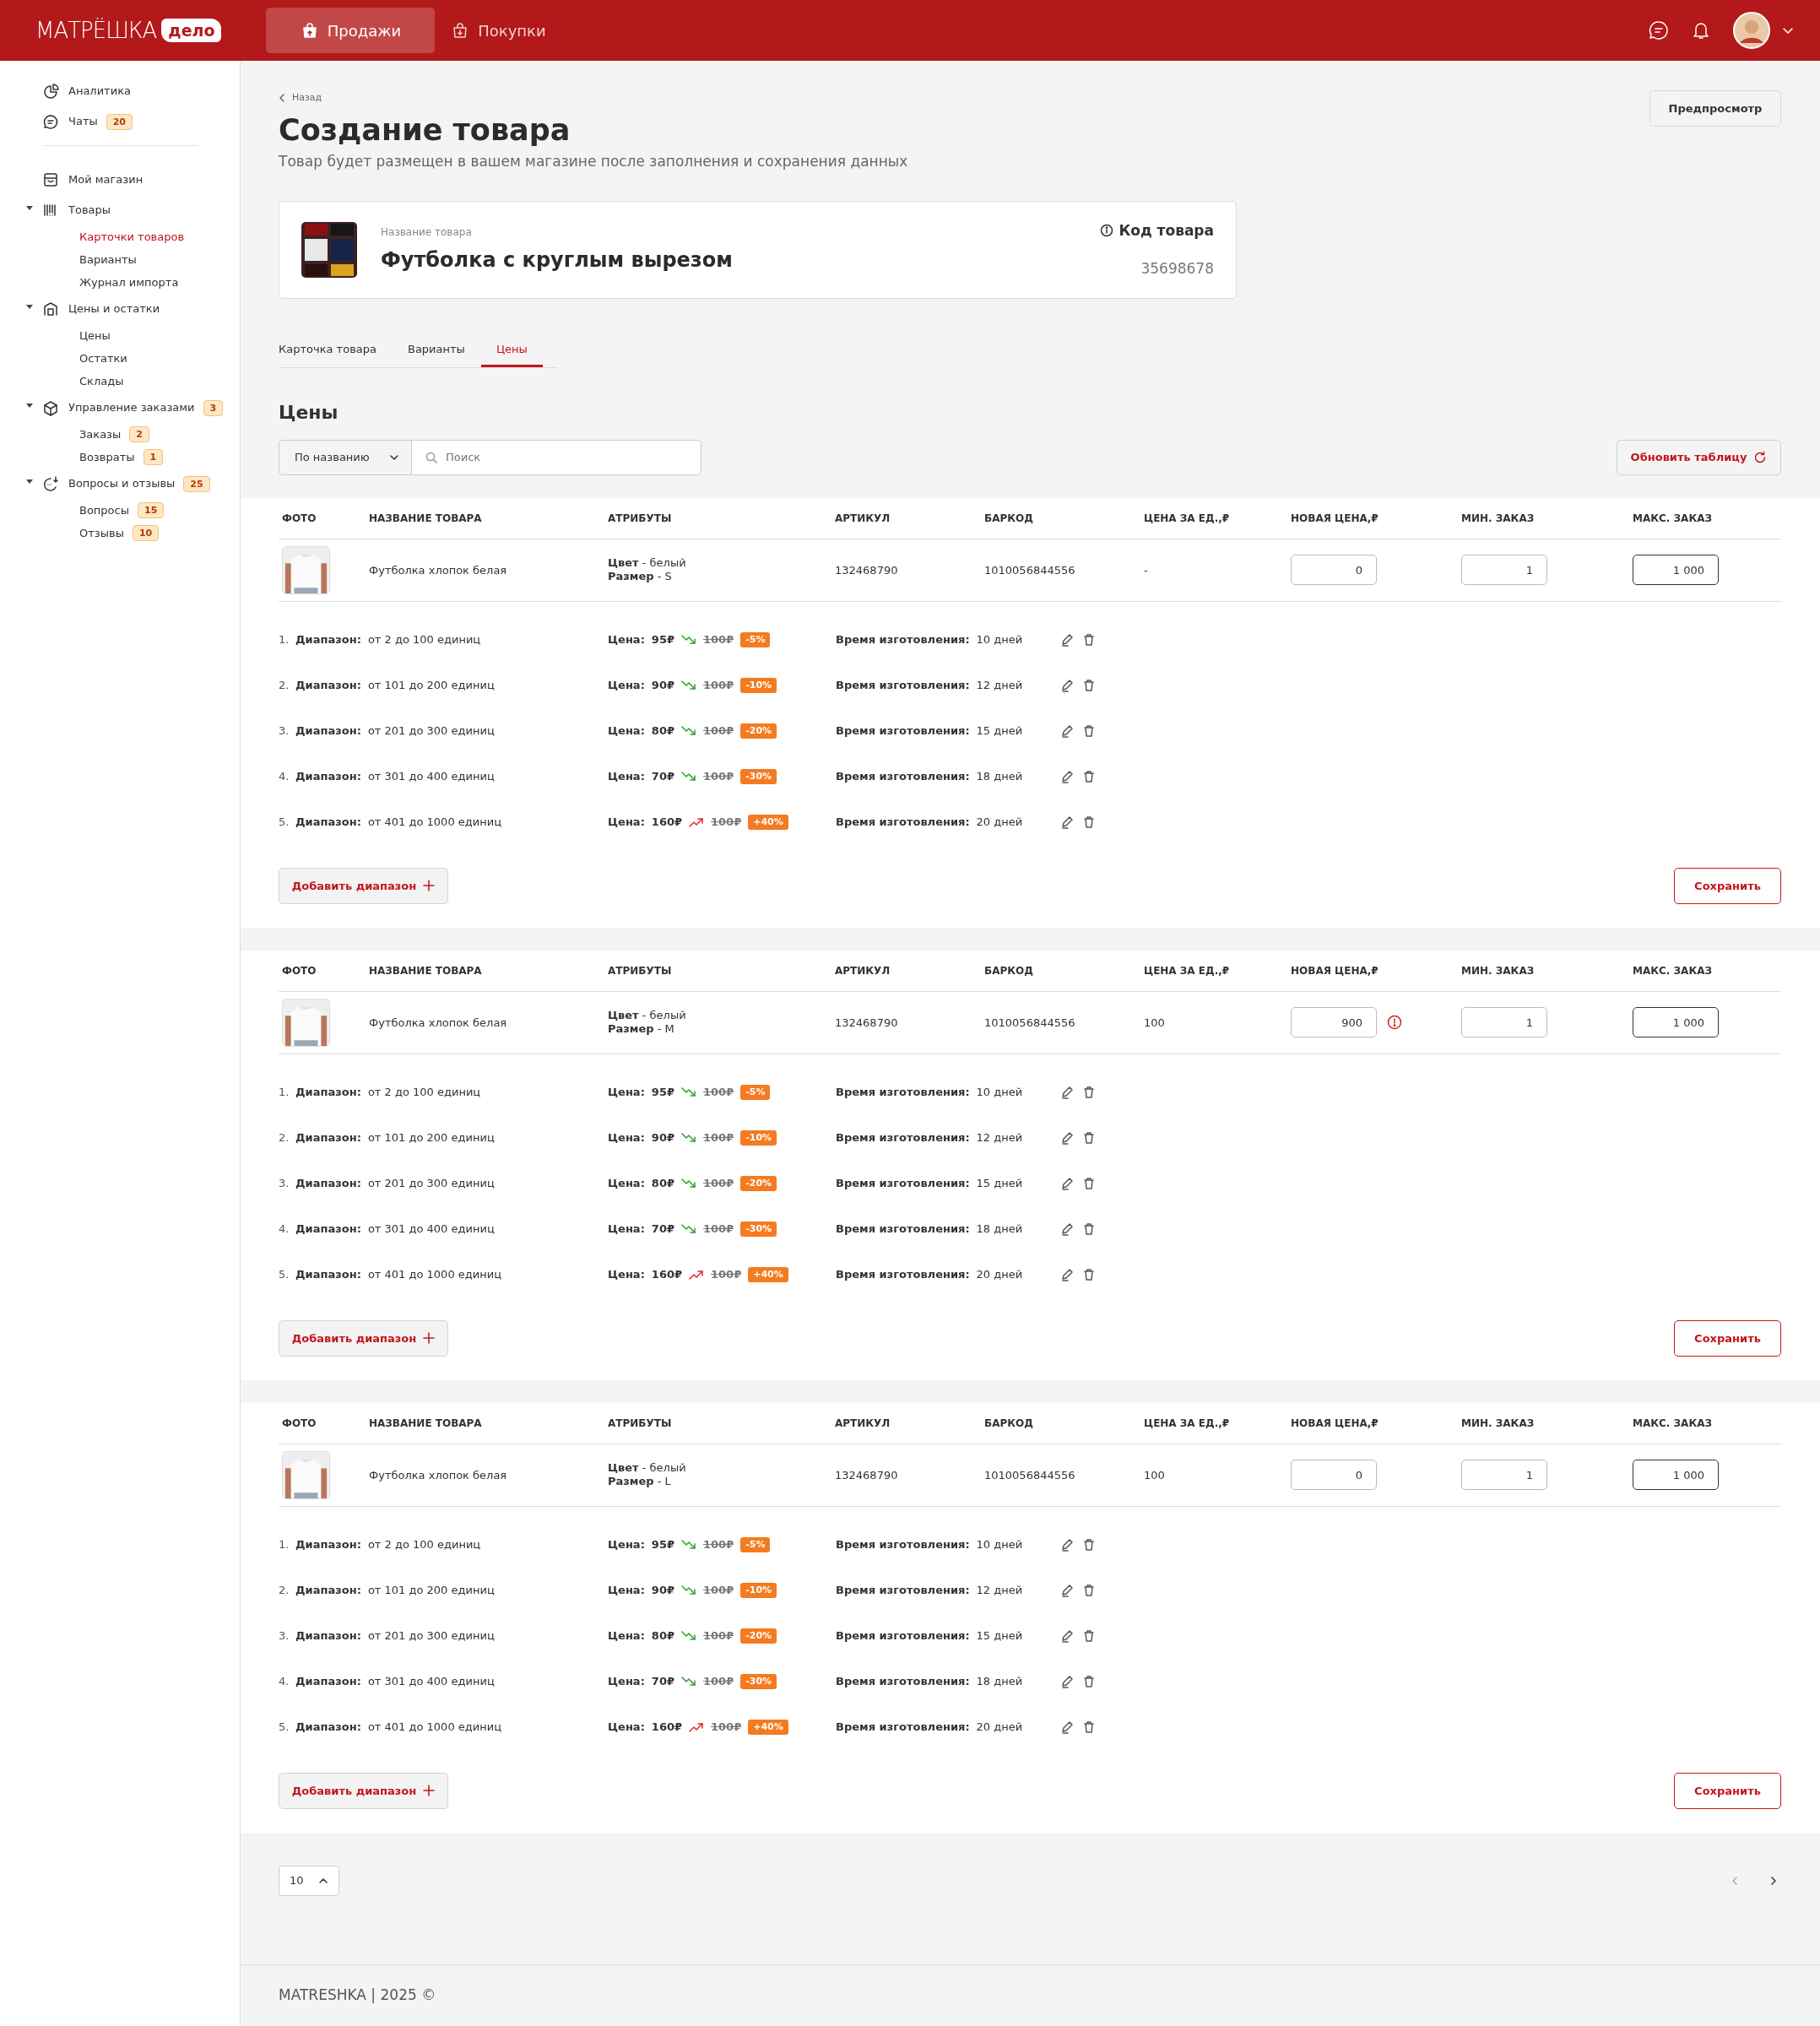  I want to click on nav-tab: Продажи, so click(351, 30).